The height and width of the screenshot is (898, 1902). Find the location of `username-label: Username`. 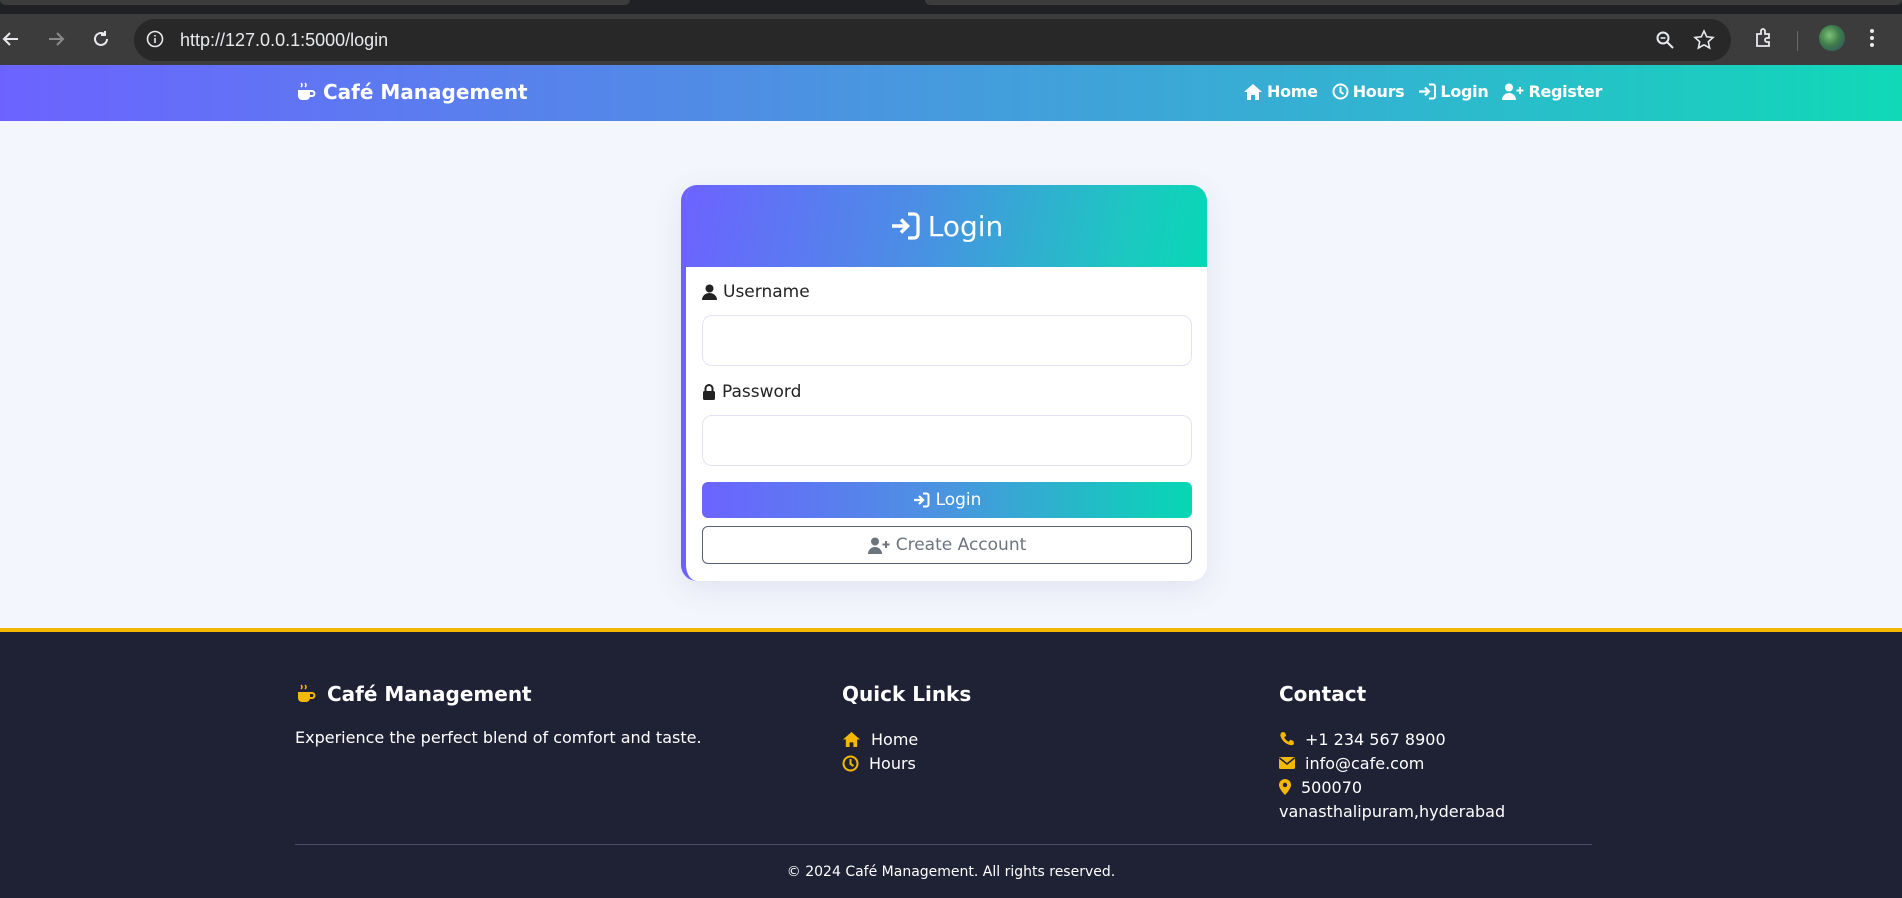

username-label: Username is located at coordinates (756, 292).